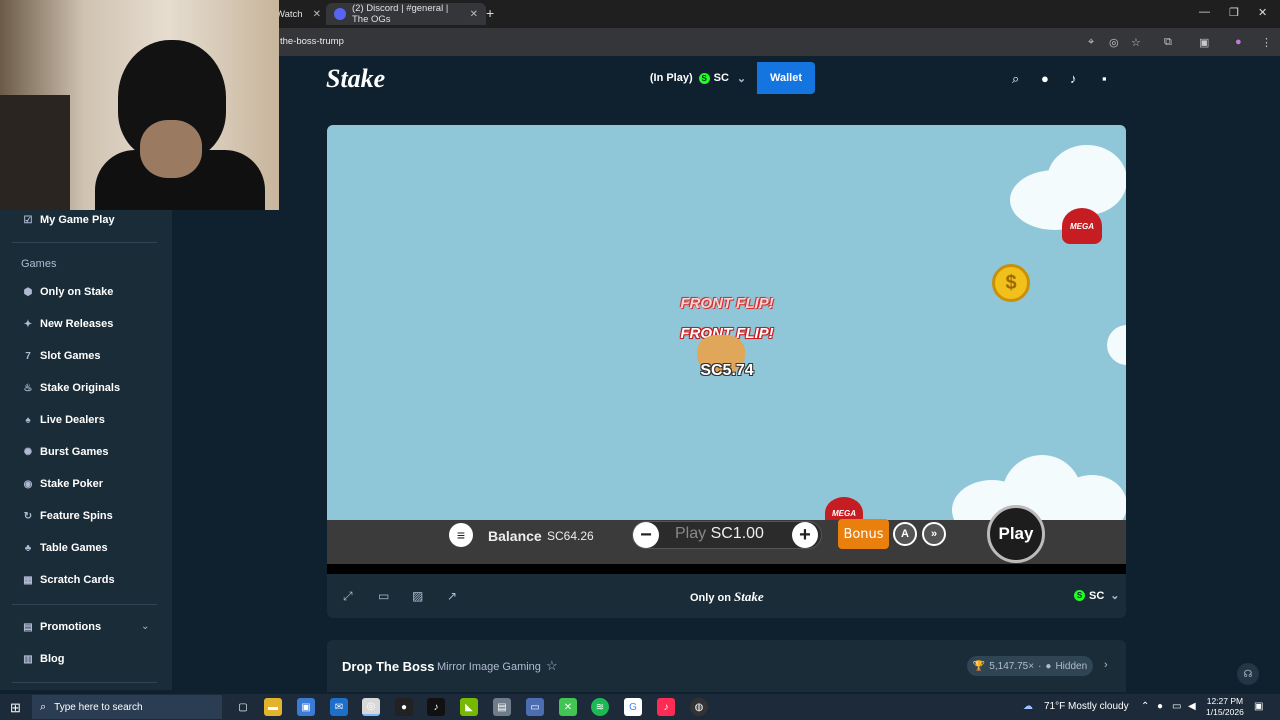 The height and width of the screenshot is (720, 1280). Describe the element at coordinates (1106, 665) in the screenshot. I see `chevron-right-icon: ›` at that location.